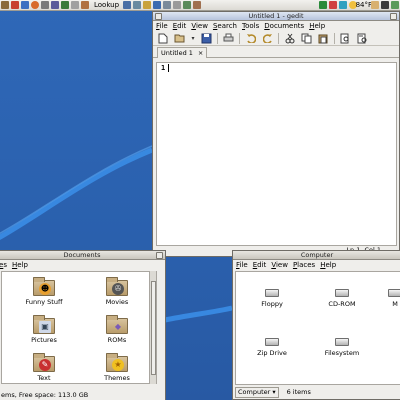 The width and height of the screenshot is (400, 400). Describe the element at coordinates (157, 5) in the screenshot. I see `search-icon` at that location.